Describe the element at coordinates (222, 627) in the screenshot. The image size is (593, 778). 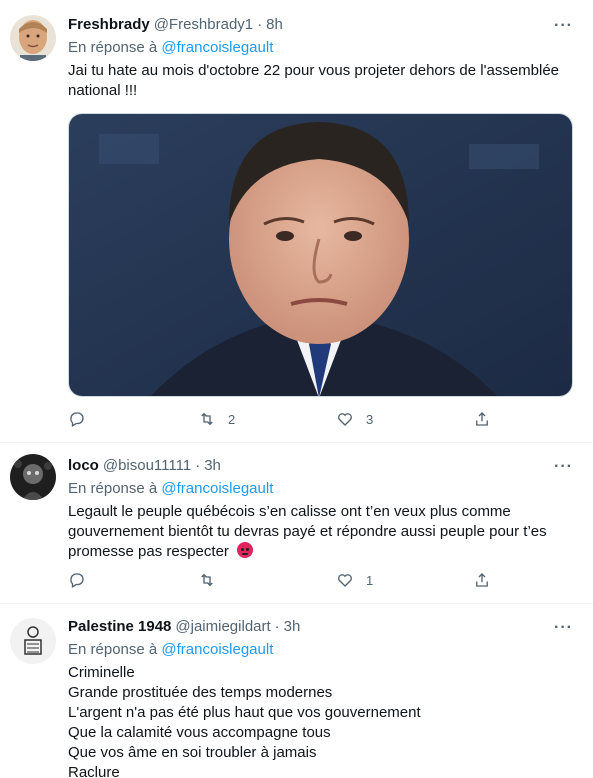
I see `user-handle: @jaimiegildart` at that location.